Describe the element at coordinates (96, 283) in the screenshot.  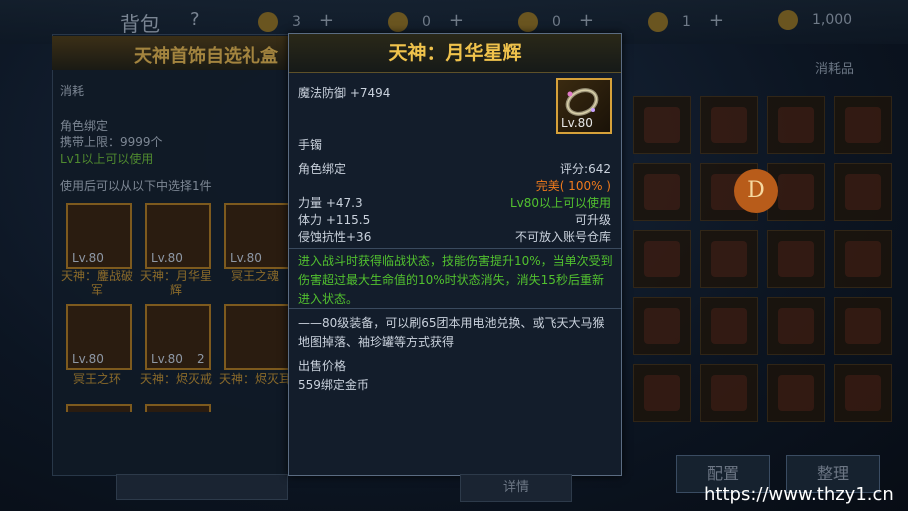
I see `reward-name: 天神：鏖战破军` at that location.